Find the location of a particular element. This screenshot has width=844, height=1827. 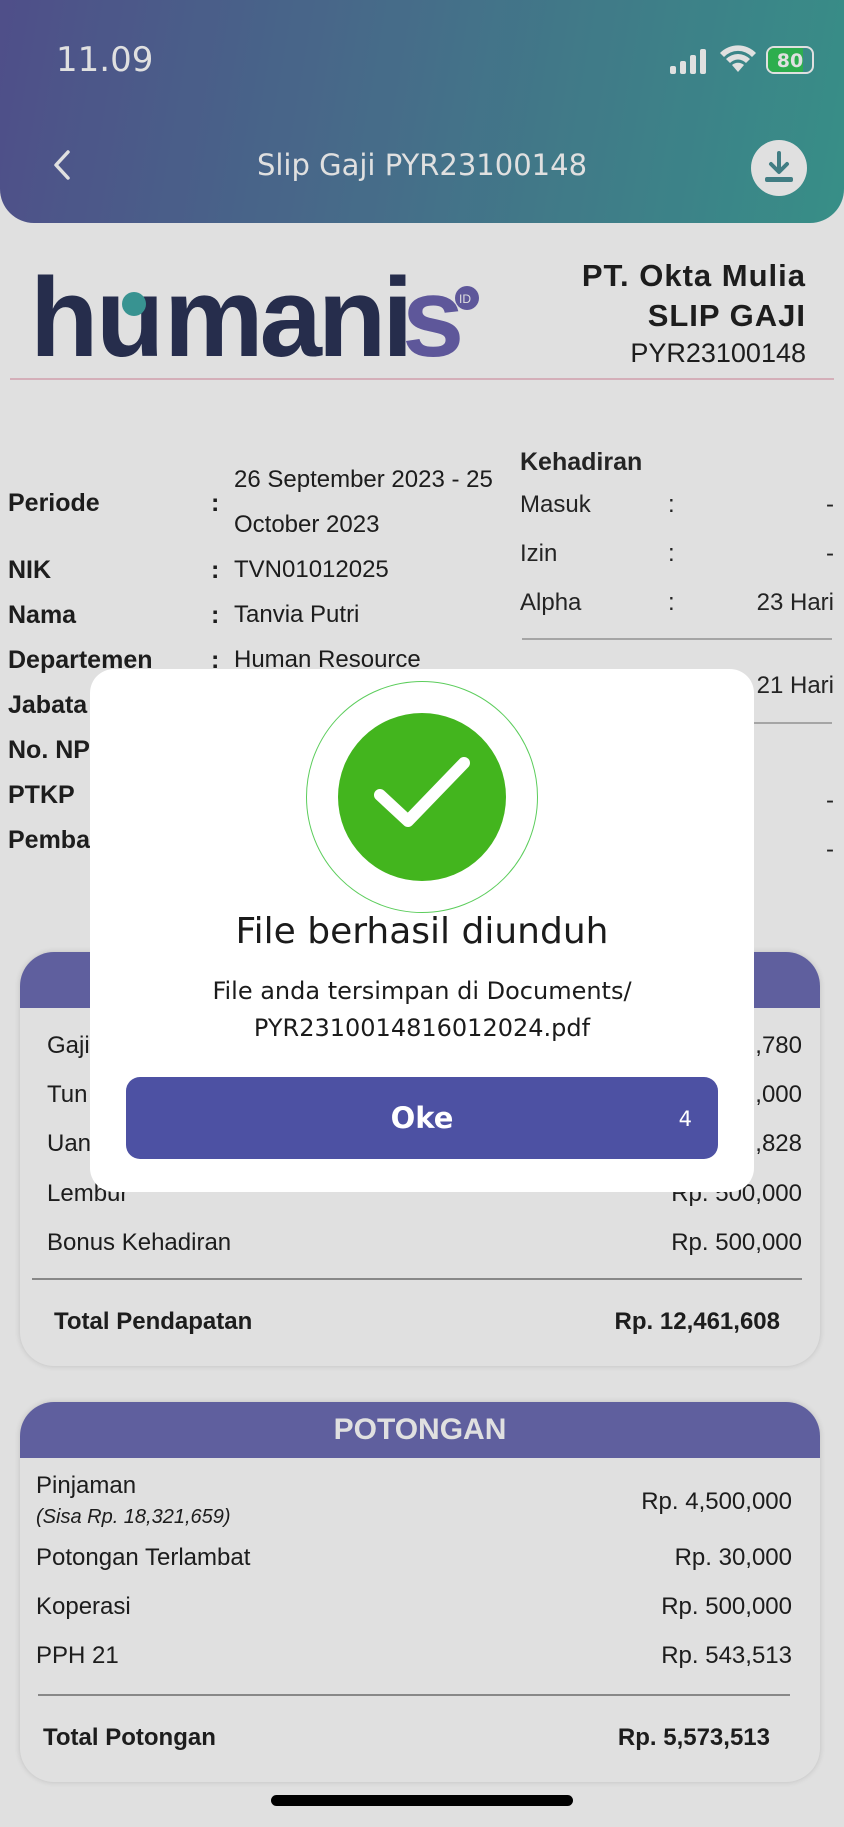

success-check-icon is located at coordinates (422, 797).